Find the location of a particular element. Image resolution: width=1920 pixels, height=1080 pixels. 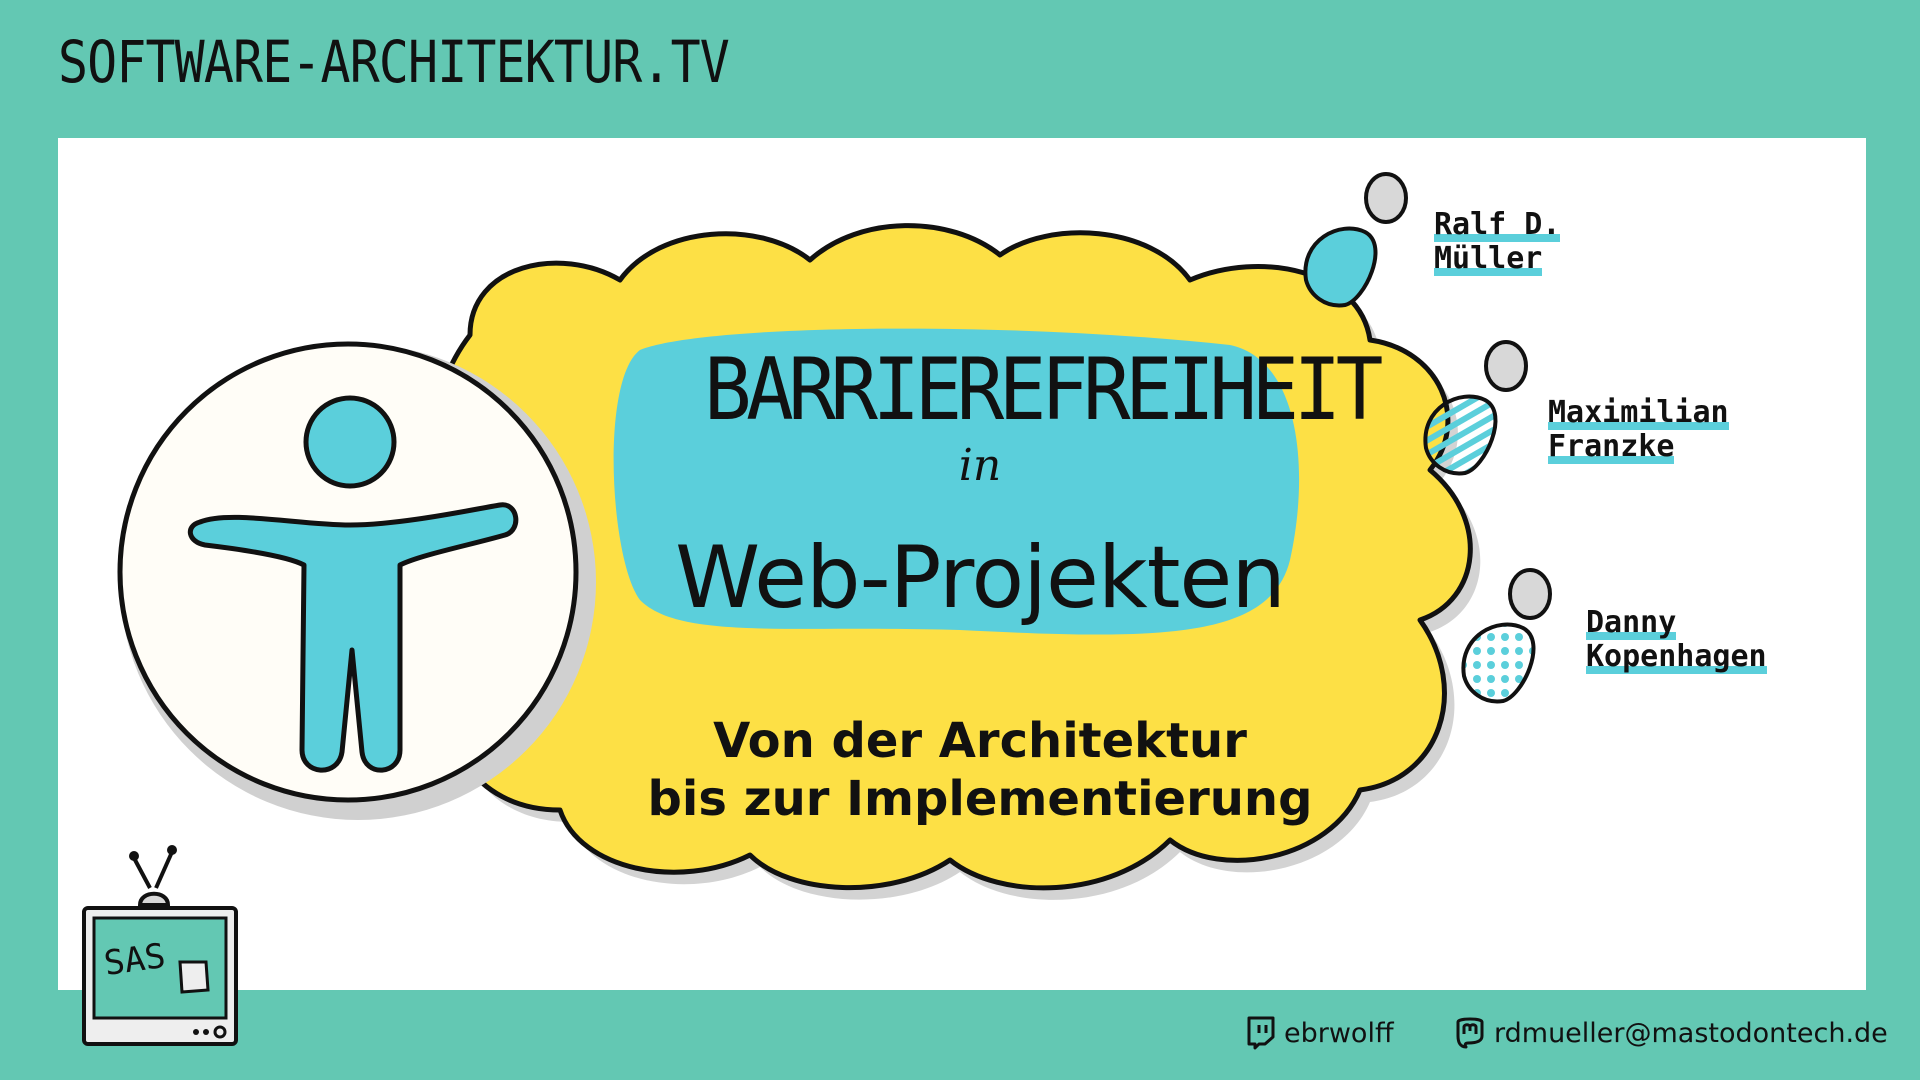

speaker-first-name: Maximilian is located at coordinates (1638, 412).